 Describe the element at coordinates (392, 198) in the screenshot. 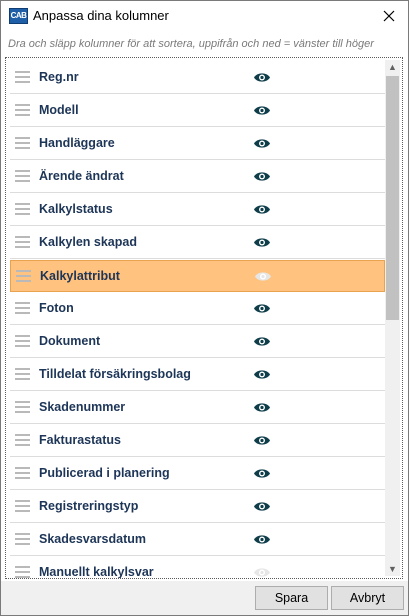

I see `scrollbar-thumb` at that location.